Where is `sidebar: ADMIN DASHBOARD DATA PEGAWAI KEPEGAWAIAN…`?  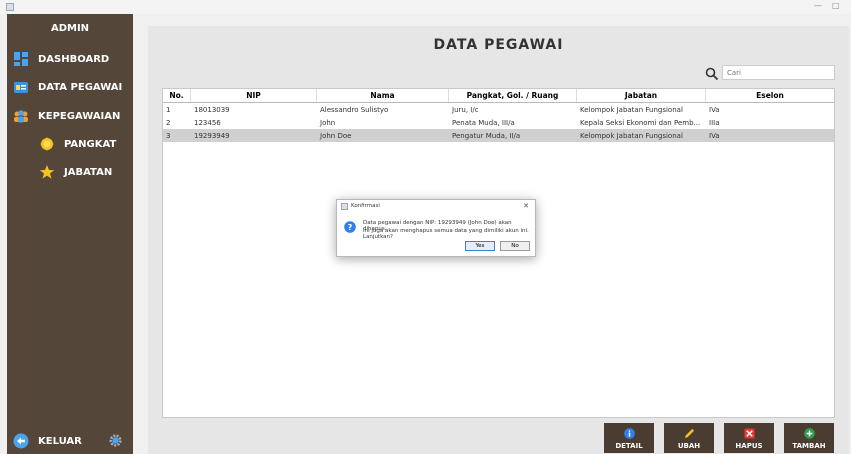
sidebar: ADMIN DASHBOARD DATA PEGAWAI KEPEGAWAIAN… is located at coordinates (70, 234).